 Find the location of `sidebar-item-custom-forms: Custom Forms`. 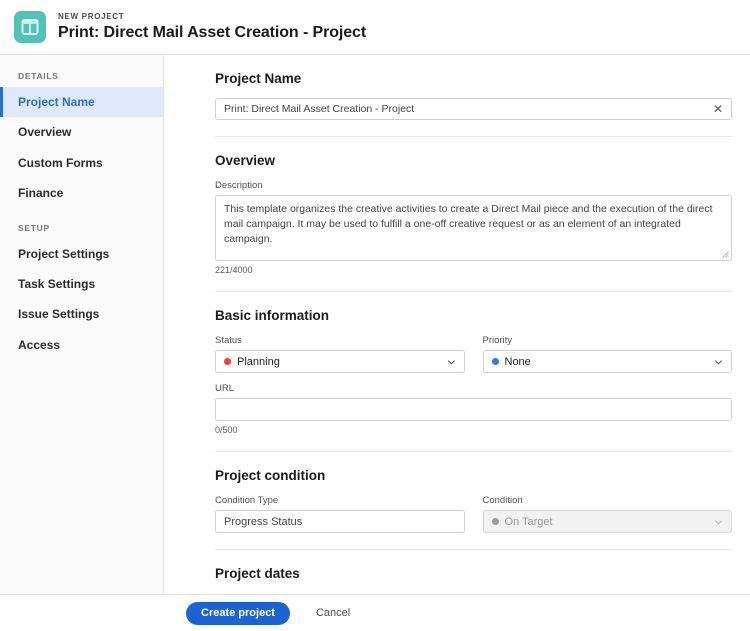

sidebar-item-custom-forms: Custom Forms is located at coordinates (81, 163).